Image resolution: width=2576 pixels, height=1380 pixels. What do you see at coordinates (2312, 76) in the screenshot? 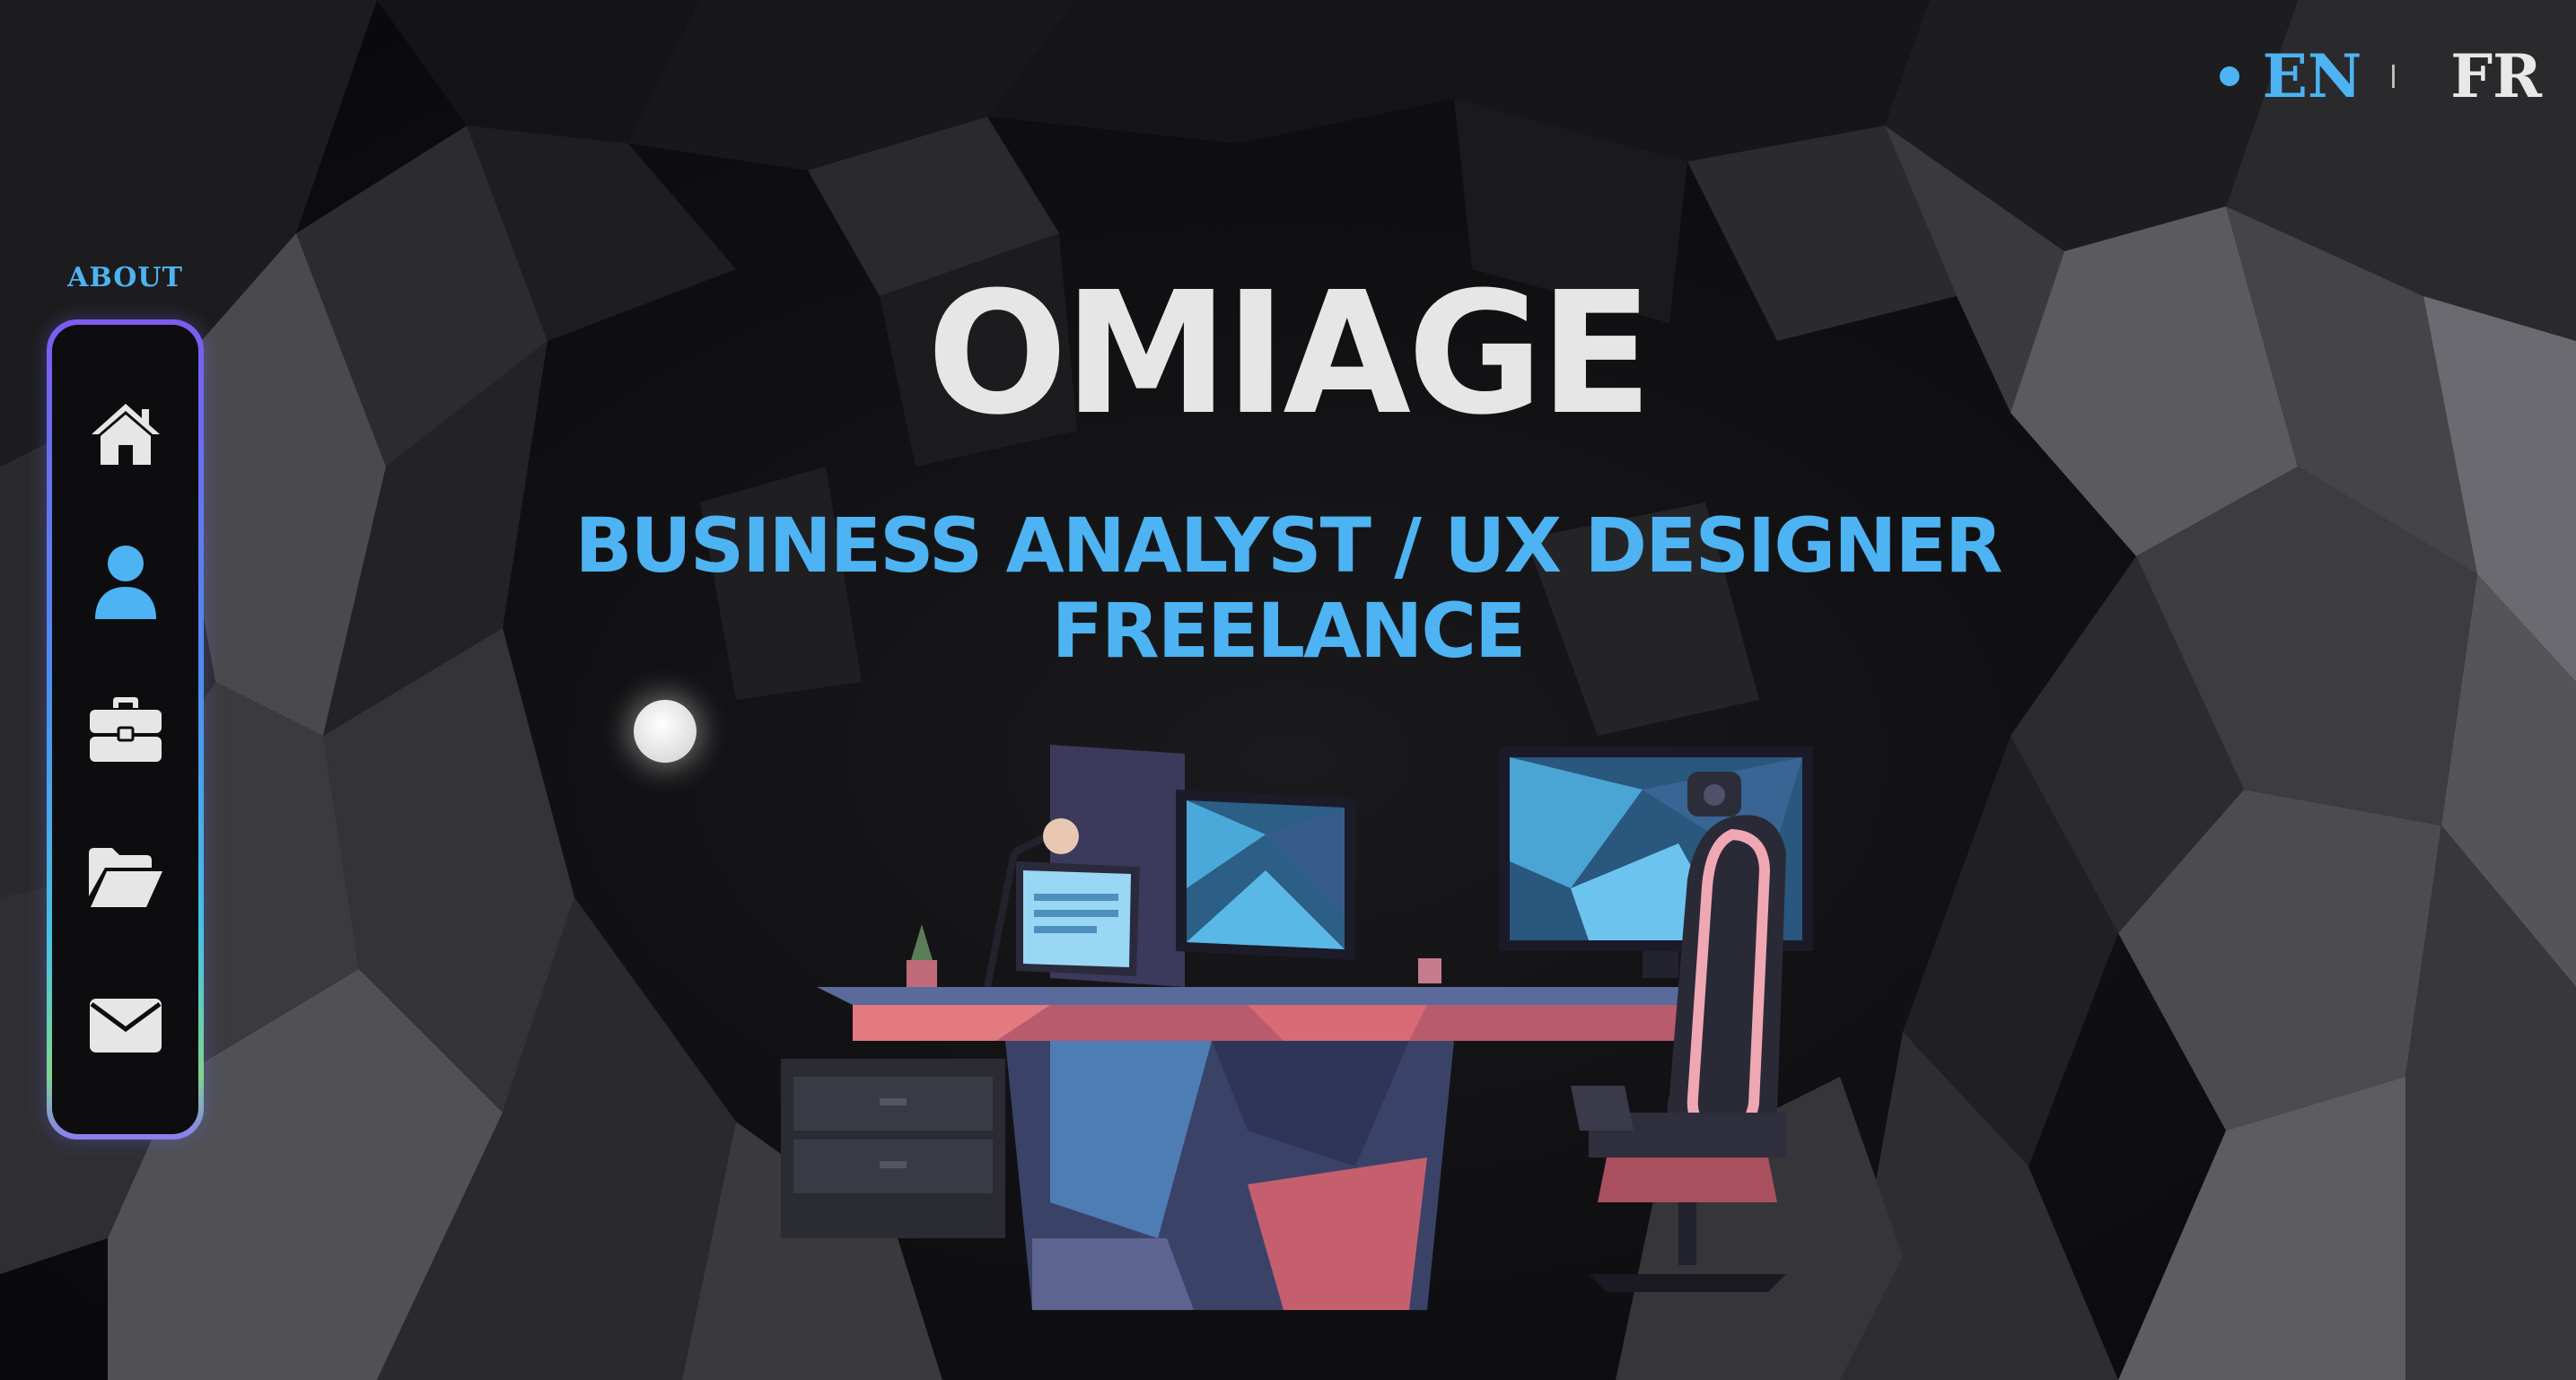
I see `language-en: EN` at bounding box center [2312, 76].